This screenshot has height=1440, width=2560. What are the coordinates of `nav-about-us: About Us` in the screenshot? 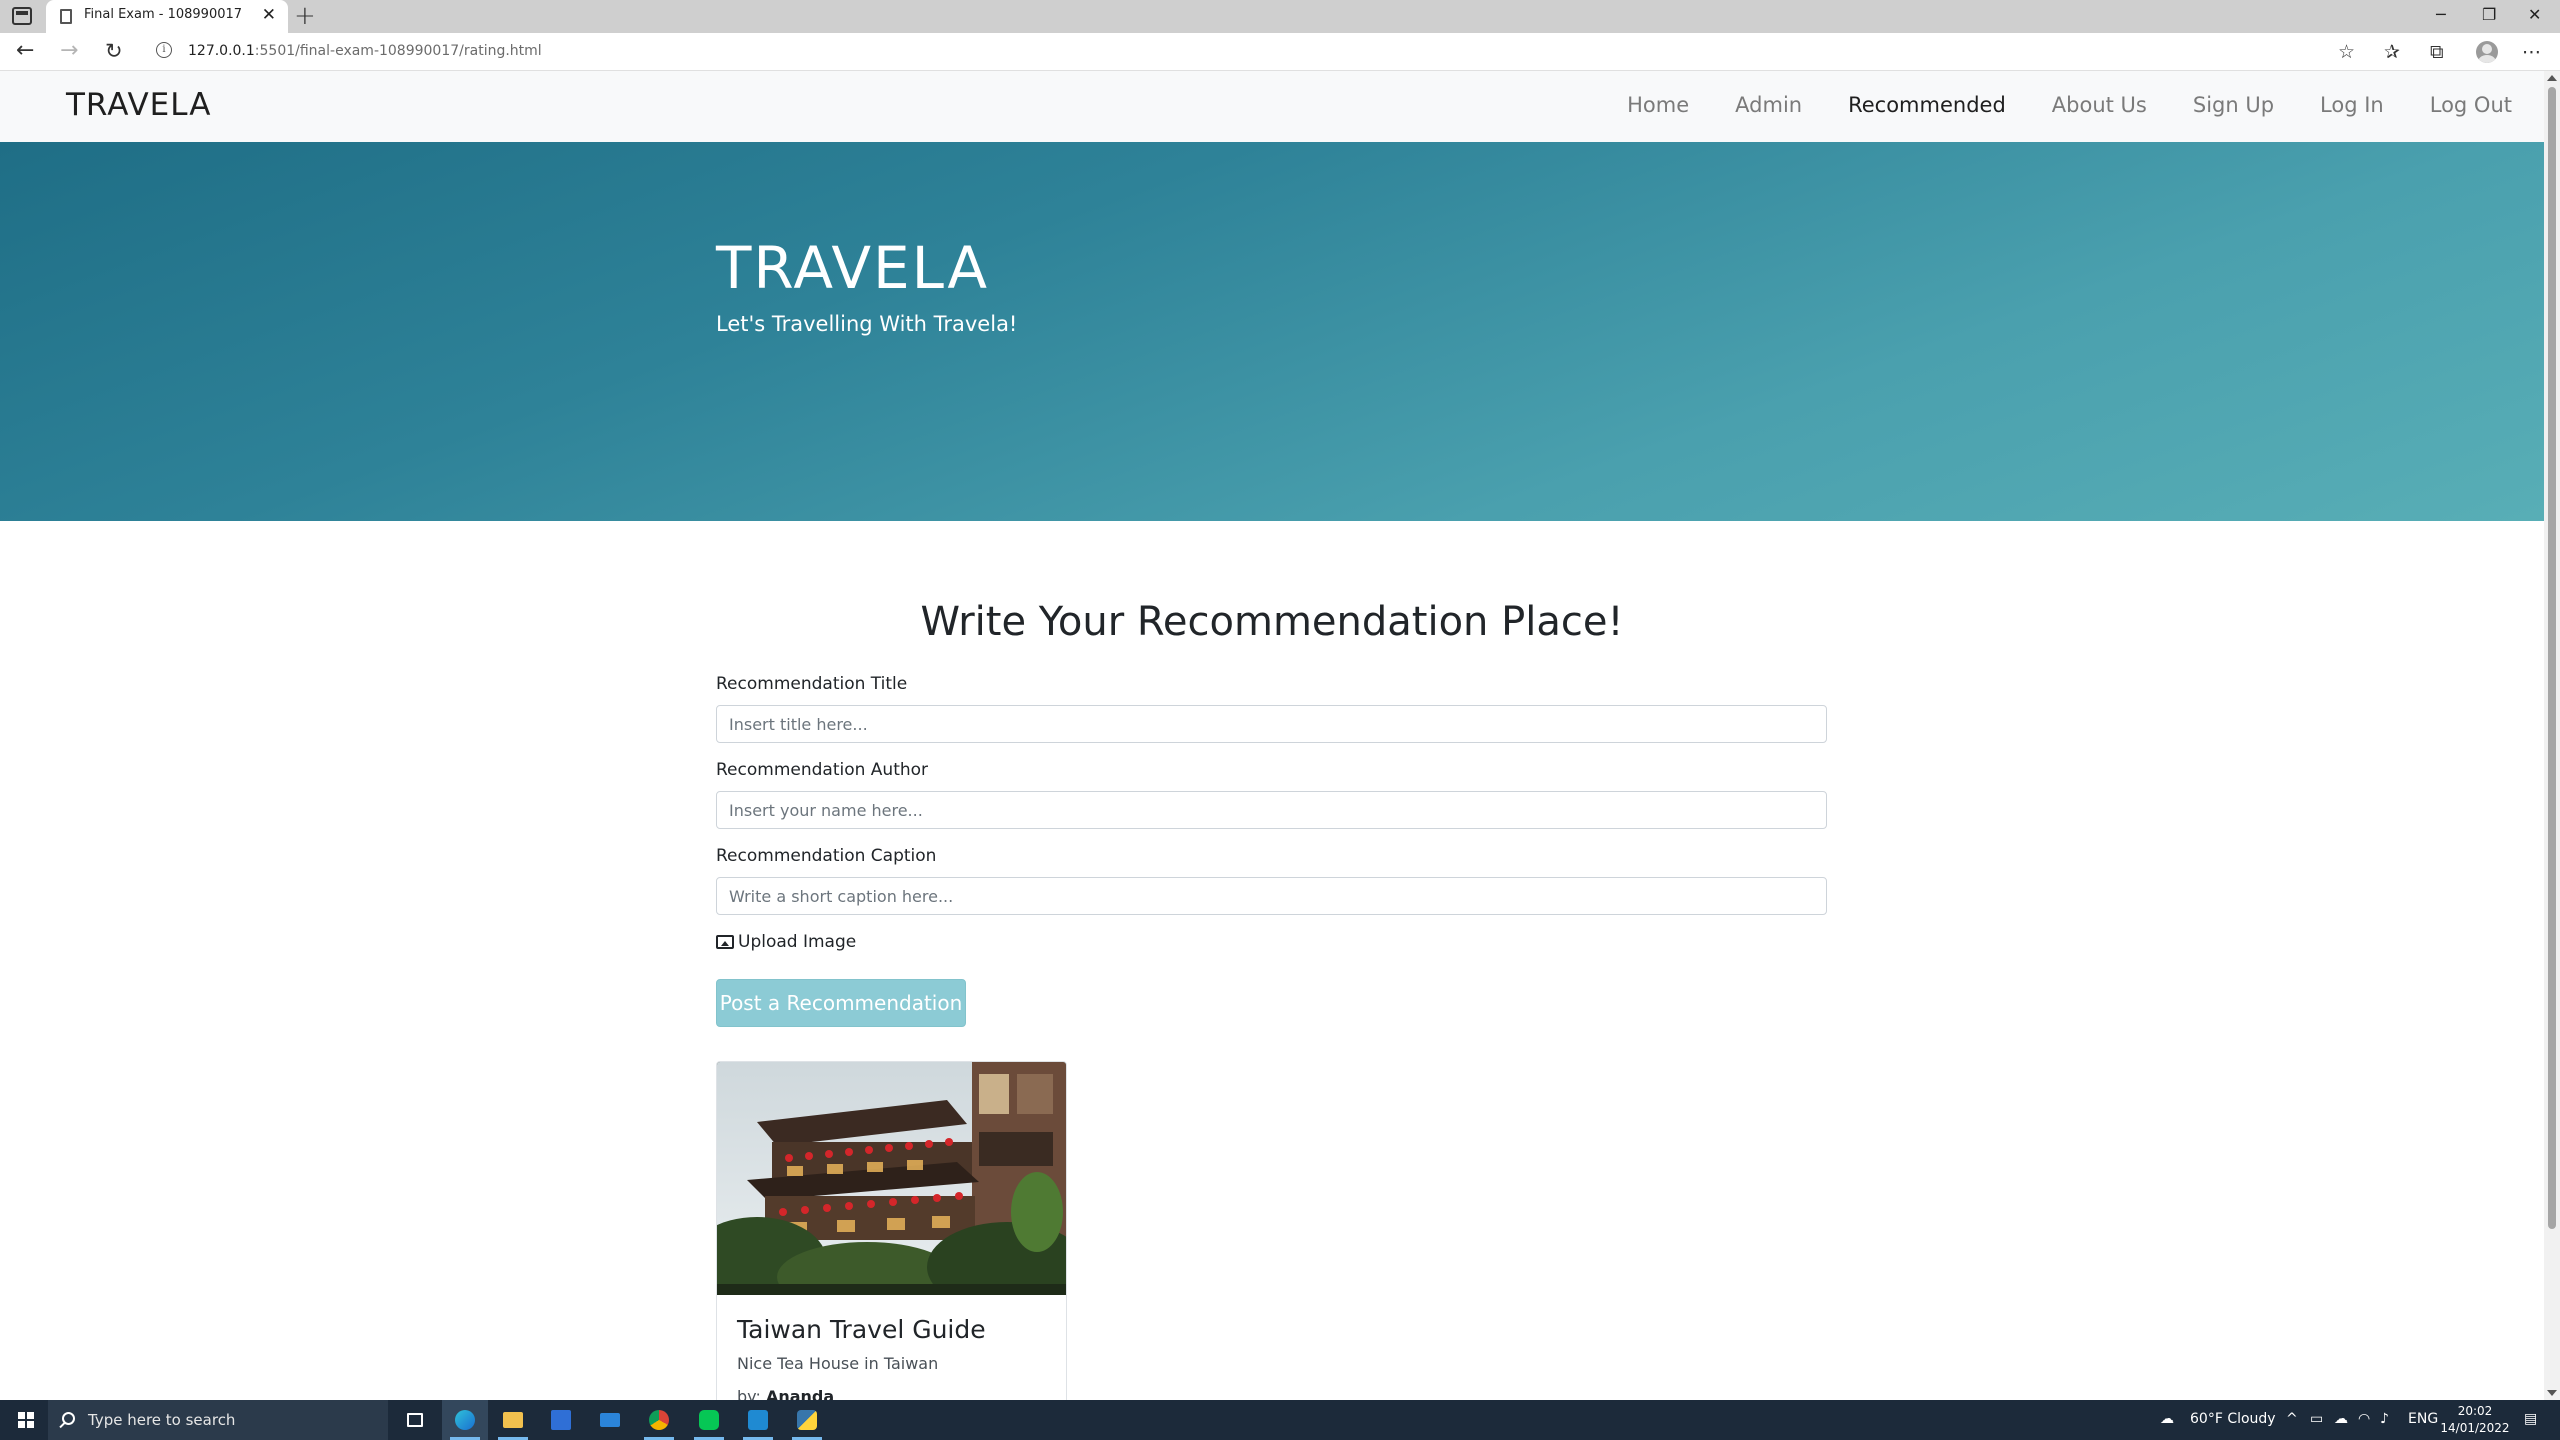 It's located at (2099, 105).